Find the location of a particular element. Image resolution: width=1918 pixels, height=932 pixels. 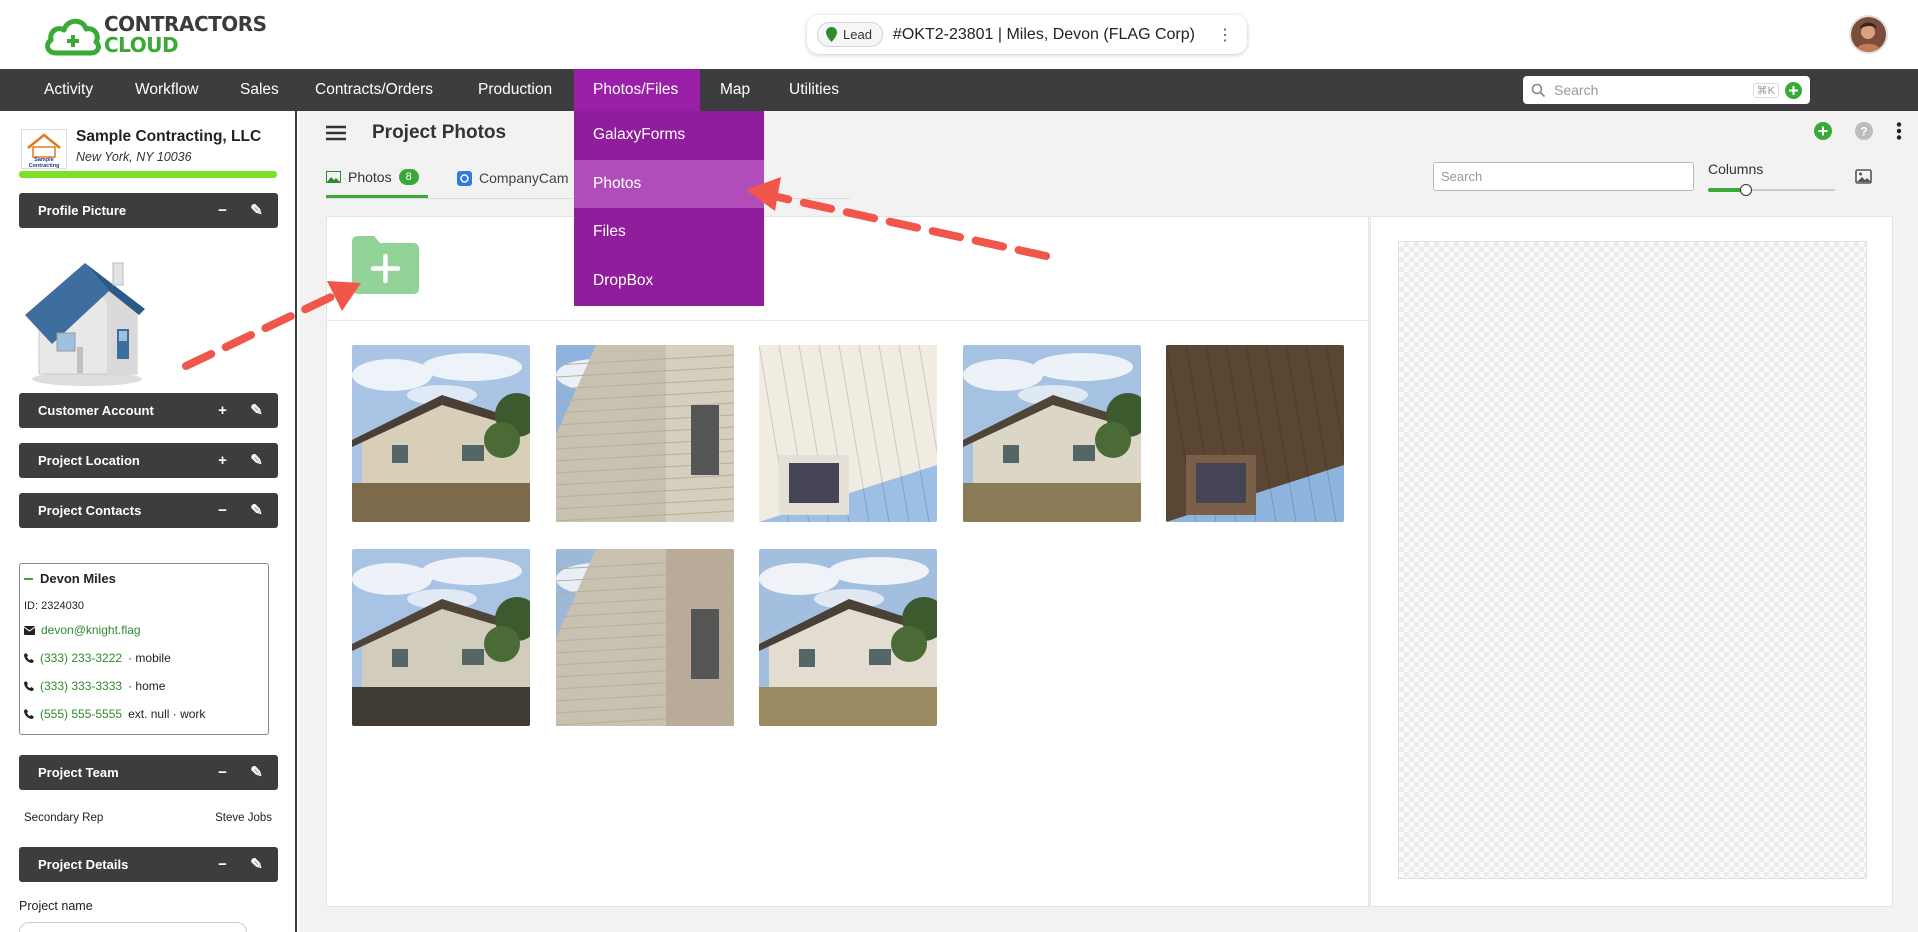

tab-photos: Photos 8 is located at coordinates (377, 181).